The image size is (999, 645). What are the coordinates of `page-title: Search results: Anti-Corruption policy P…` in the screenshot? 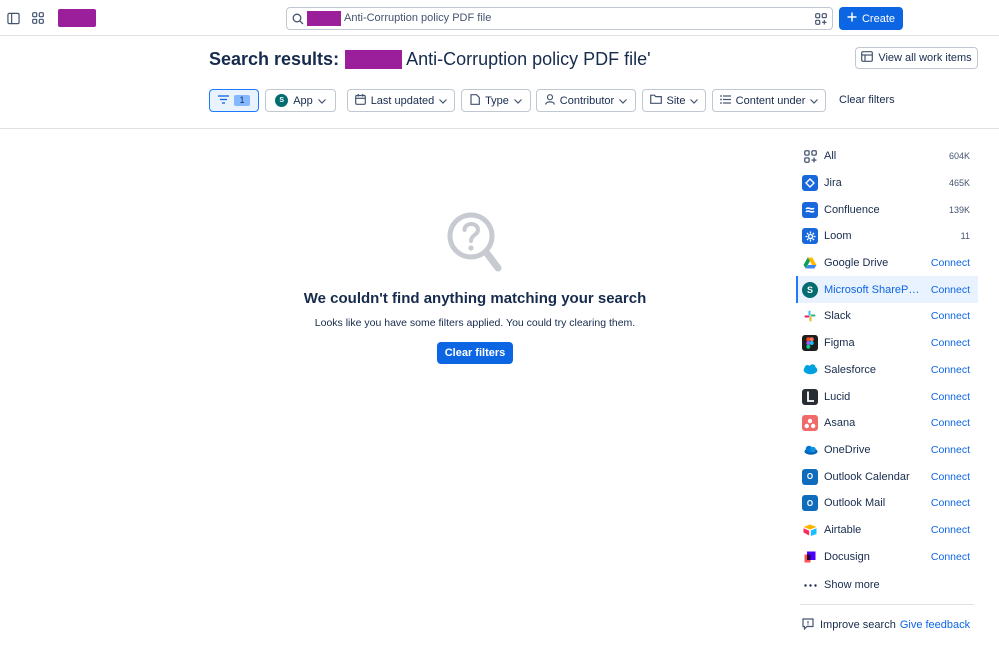 It's located at (430, 59).